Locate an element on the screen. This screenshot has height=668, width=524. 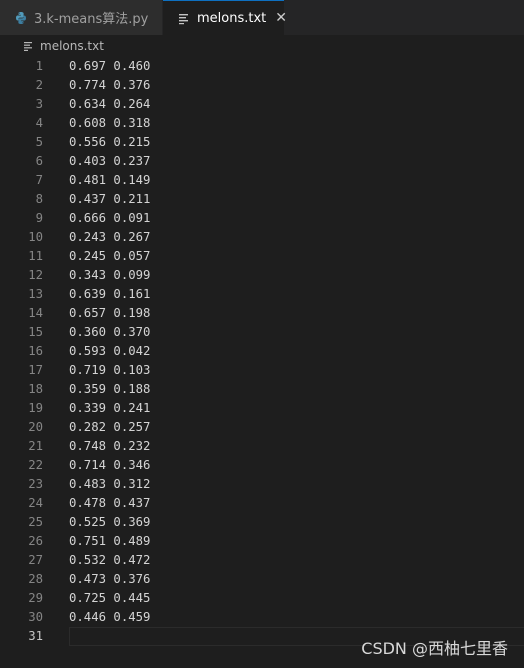
line-number: 16 is located at coordinates (35, 351).